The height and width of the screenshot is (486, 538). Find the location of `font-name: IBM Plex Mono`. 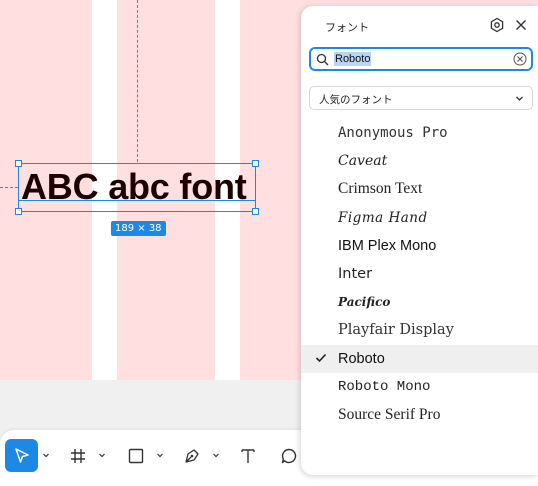

font-name: IBM Plex Mono is located at coordinates (387, 245).